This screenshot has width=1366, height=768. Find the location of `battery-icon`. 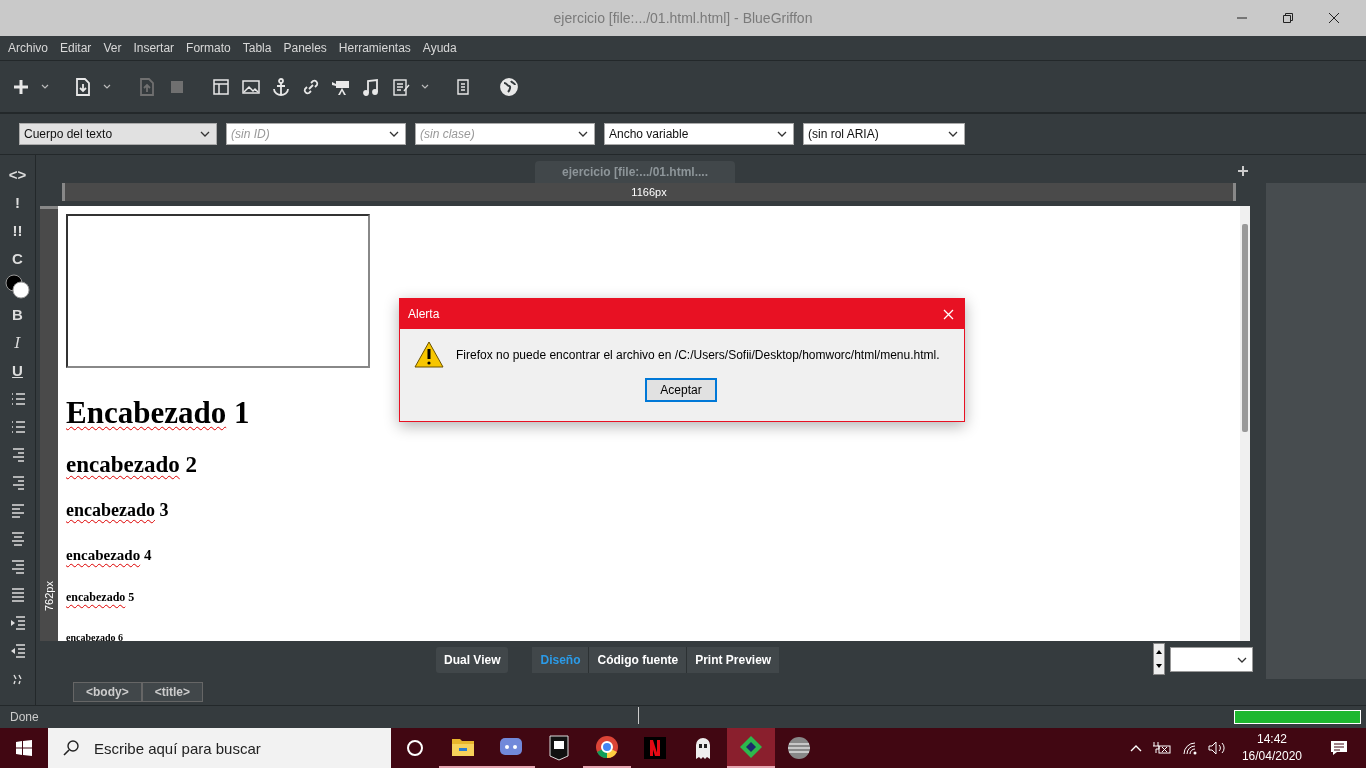

battery-icon is located at coordinates (1161, 748).